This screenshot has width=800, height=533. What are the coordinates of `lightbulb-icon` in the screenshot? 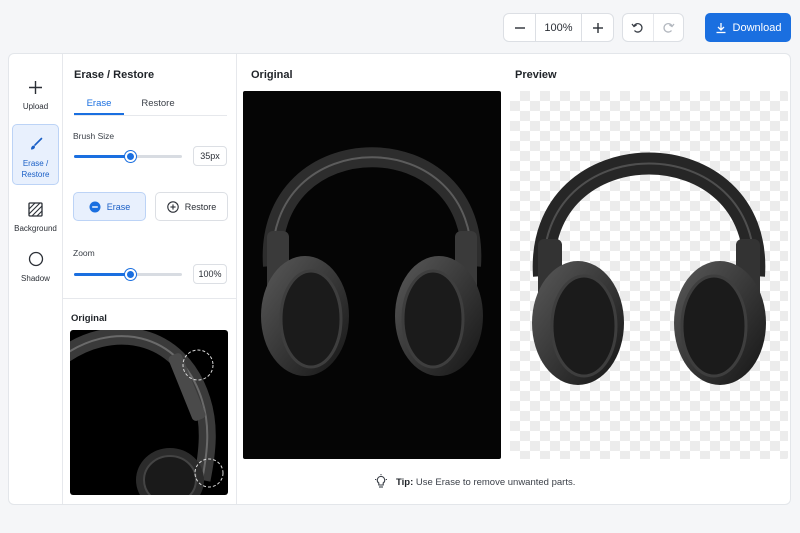 It's located at (381, 481).